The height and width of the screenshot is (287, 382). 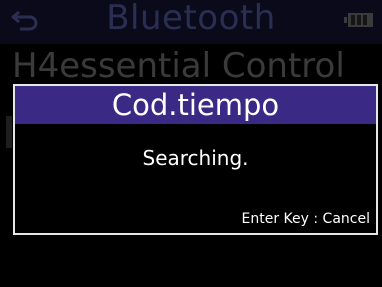 What do you see at coordinates (178, 66) in the screenshot?
I see `background-menu-item: H4essential Control` at bounding box center [178, 66].